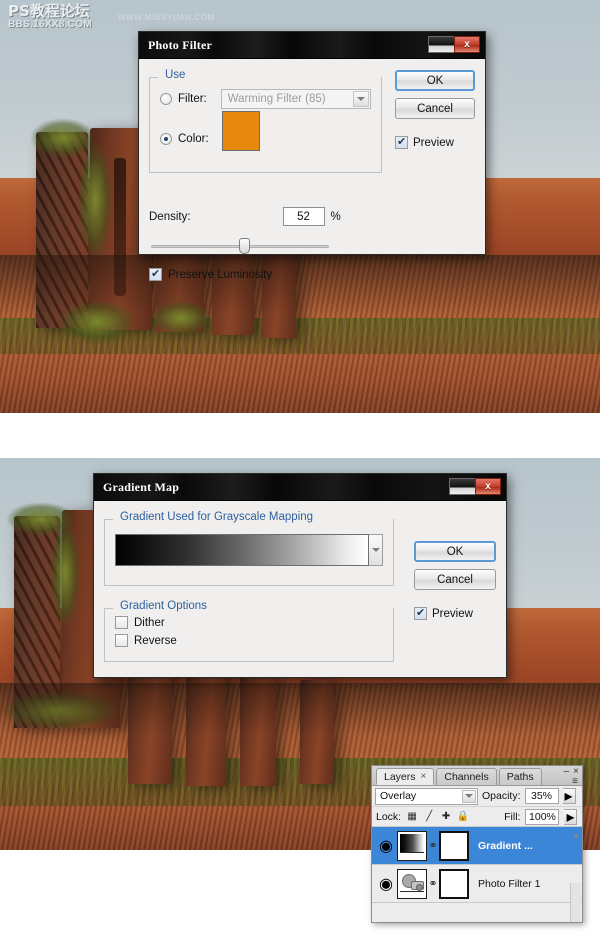 Image resolution: width=600 pixels, height=942 pixels. Describe the element at coordinates (242, 550) in the screenshot. I see `gradient-preview` at that location.